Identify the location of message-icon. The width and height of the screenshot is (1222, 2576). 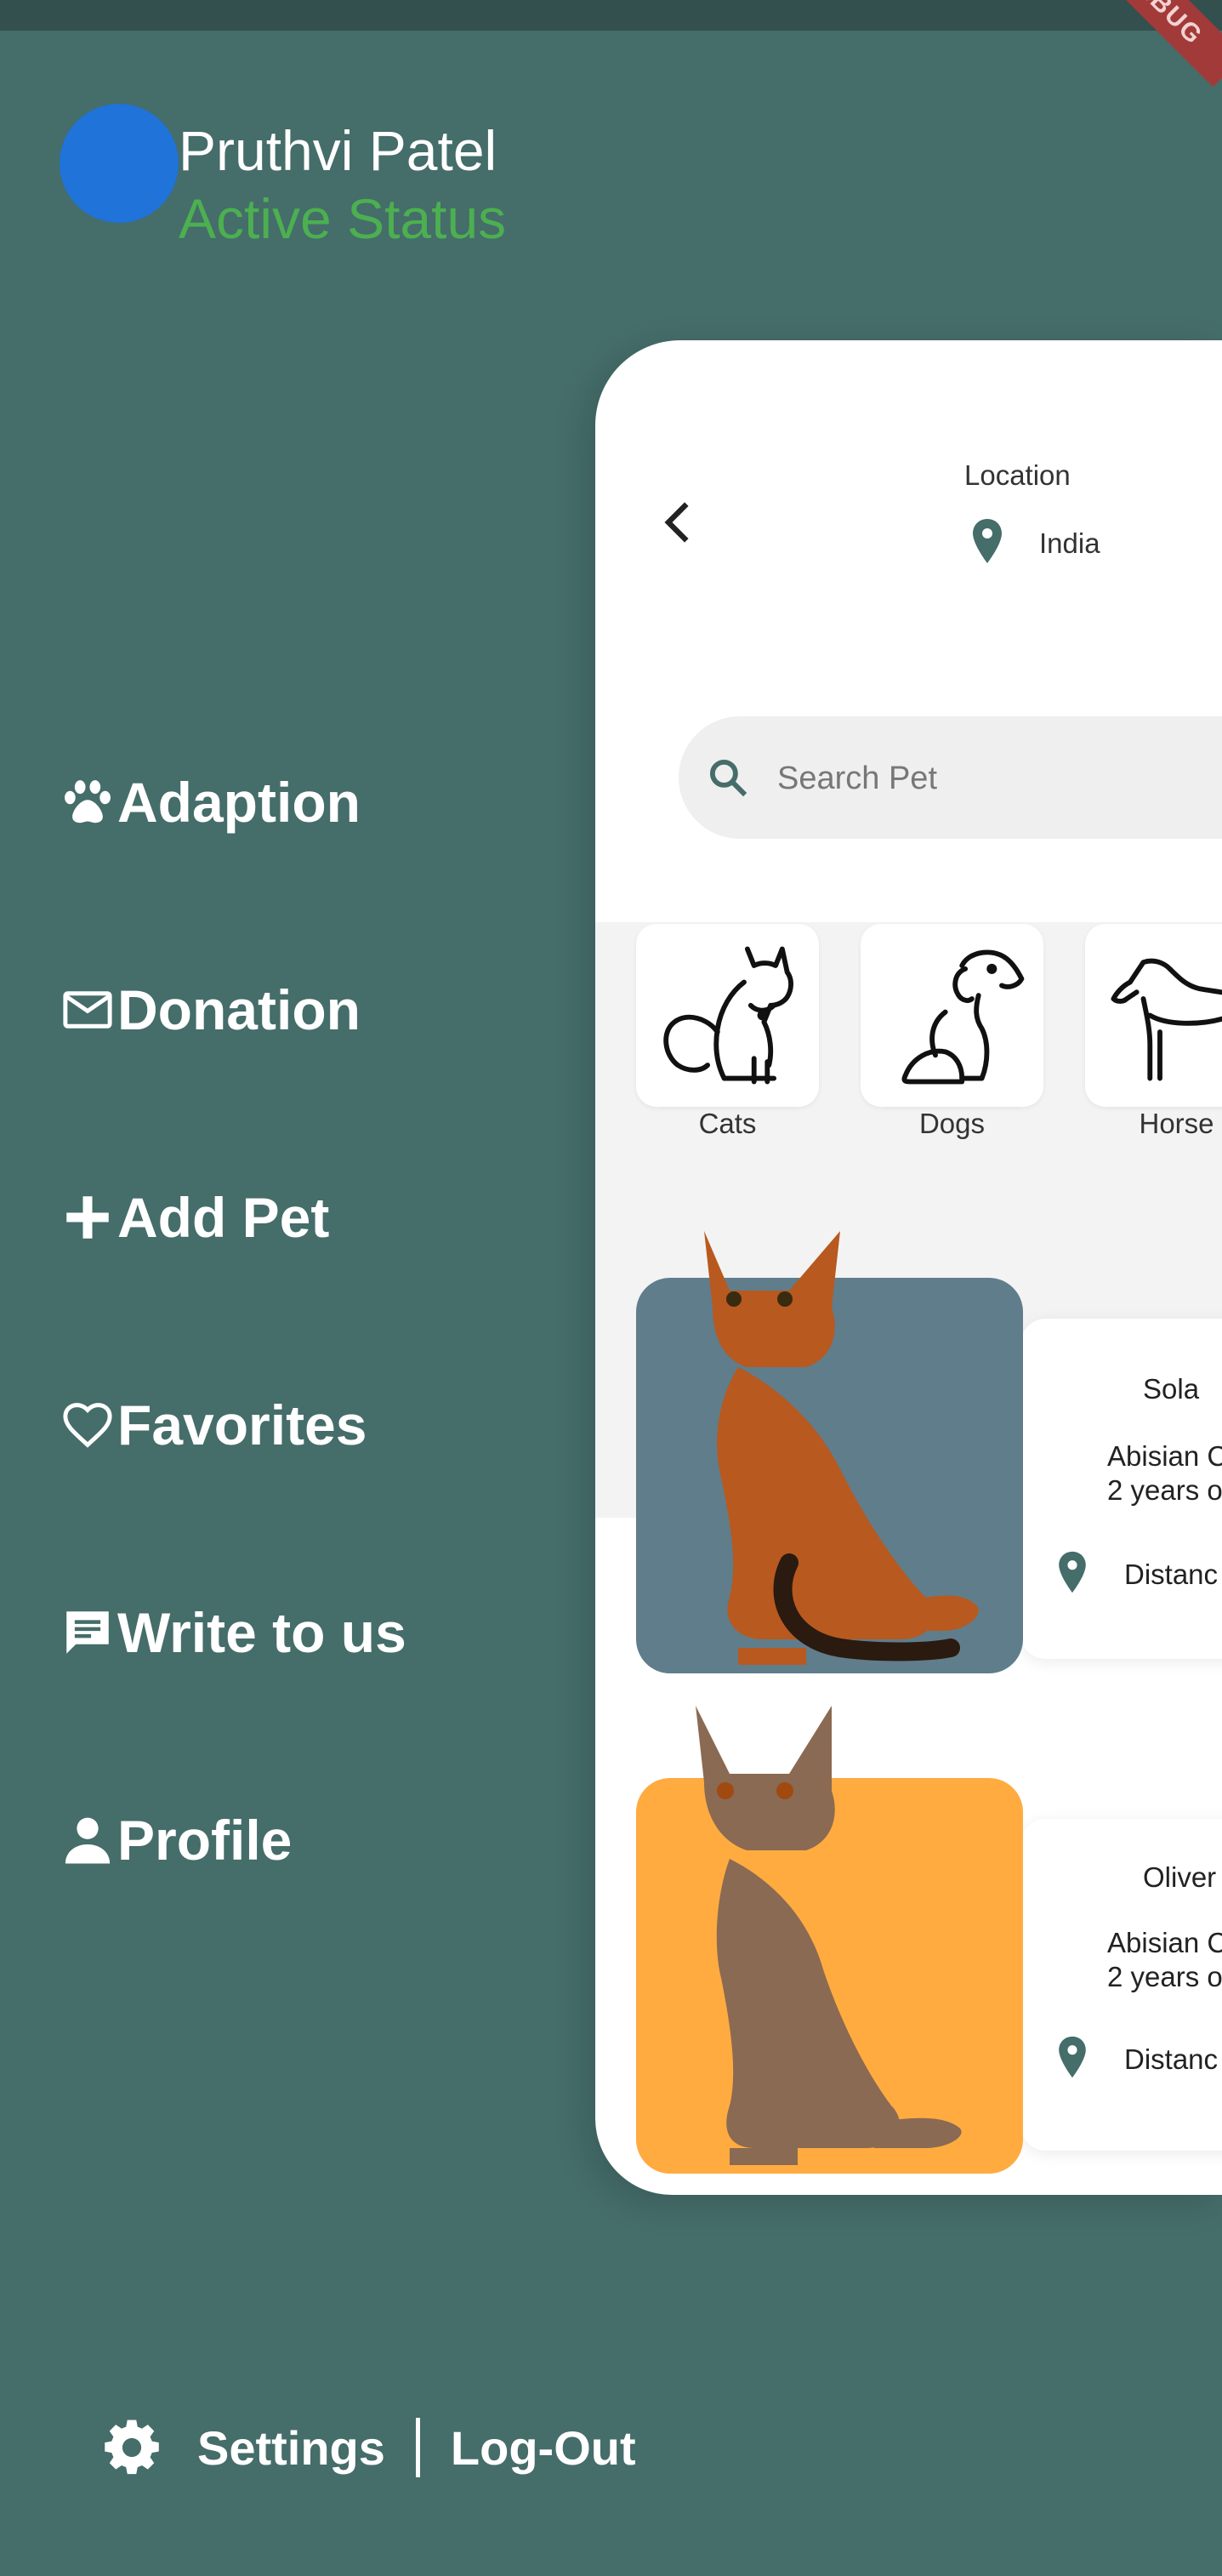
(88, 1633).